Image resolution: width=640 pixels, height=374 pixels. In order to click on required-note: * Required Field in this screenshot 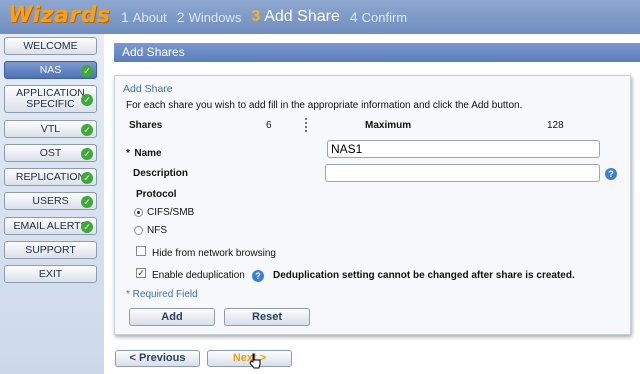, I will do `click(162, 294)`.